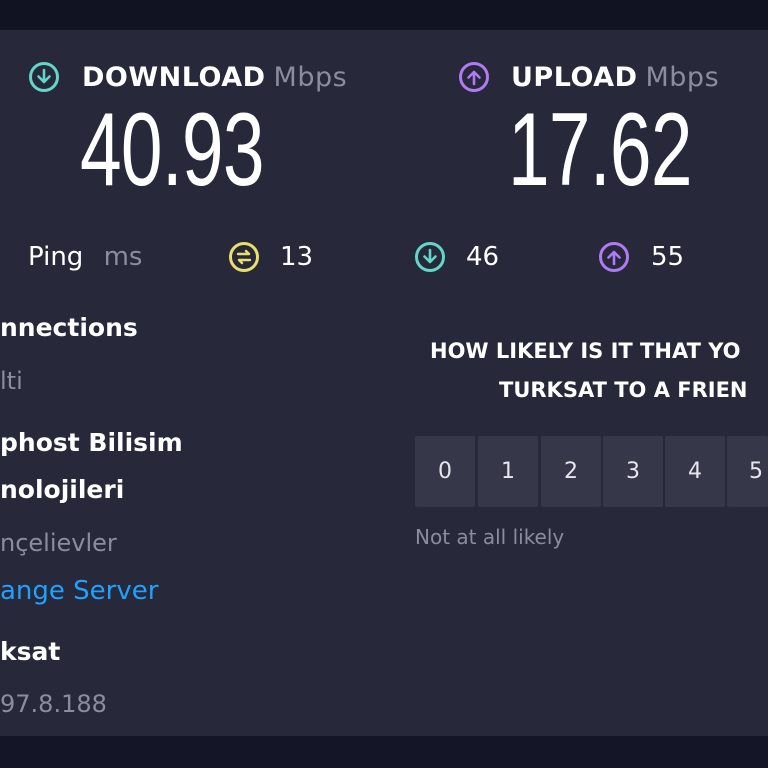 Image resolution: width=768 pixels, height=768 pixels. What do you see at coordinates (69, 327) in the screenshot?
I see `connections-title: nnections` at bounding box center [69, 327].